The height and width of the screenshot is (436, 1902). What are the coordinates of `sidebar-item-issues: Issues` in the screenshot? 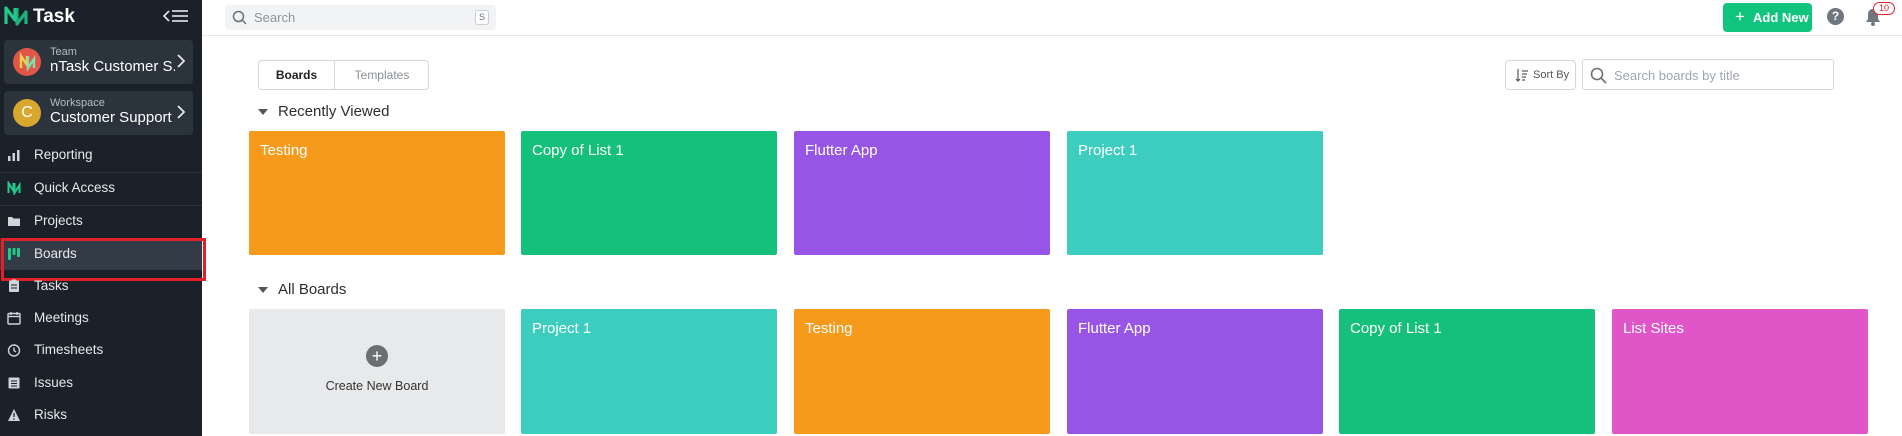 It's located at (101, 383).